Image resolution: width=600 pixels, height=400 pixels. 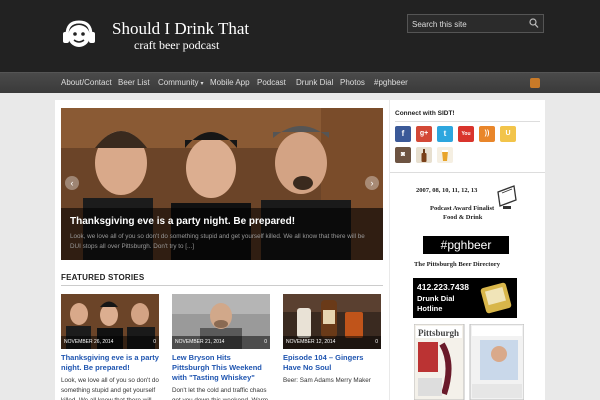 I want to click on nav-item-beer-list: Beer List, so click(x=134, y=82).